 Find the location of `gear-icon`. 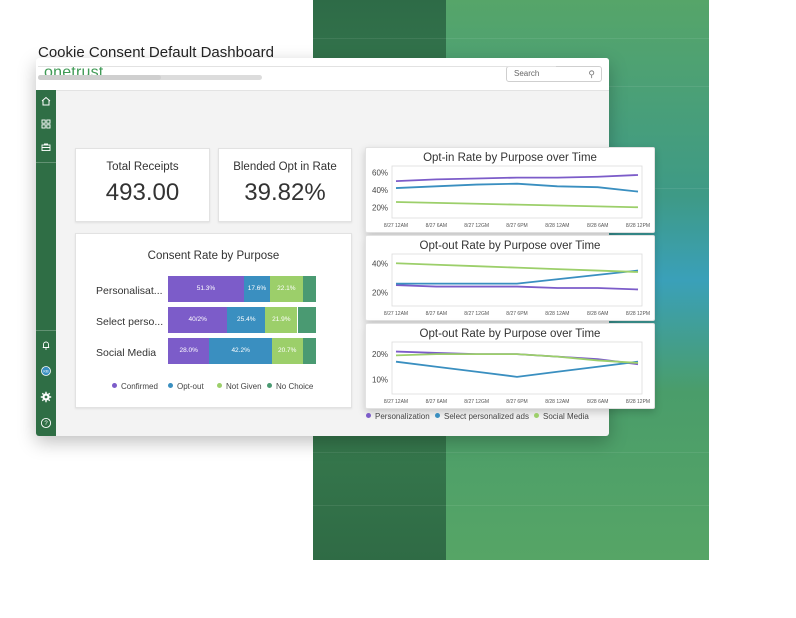

gear-icon is located at coordinates (46, 397).